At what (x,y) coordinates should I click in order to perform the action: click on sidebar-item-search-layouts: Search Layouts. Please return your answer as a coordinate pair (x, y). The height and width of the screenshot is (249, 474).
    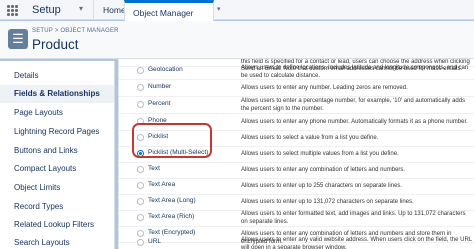
    Looking at the image, I should click on (57, 241).